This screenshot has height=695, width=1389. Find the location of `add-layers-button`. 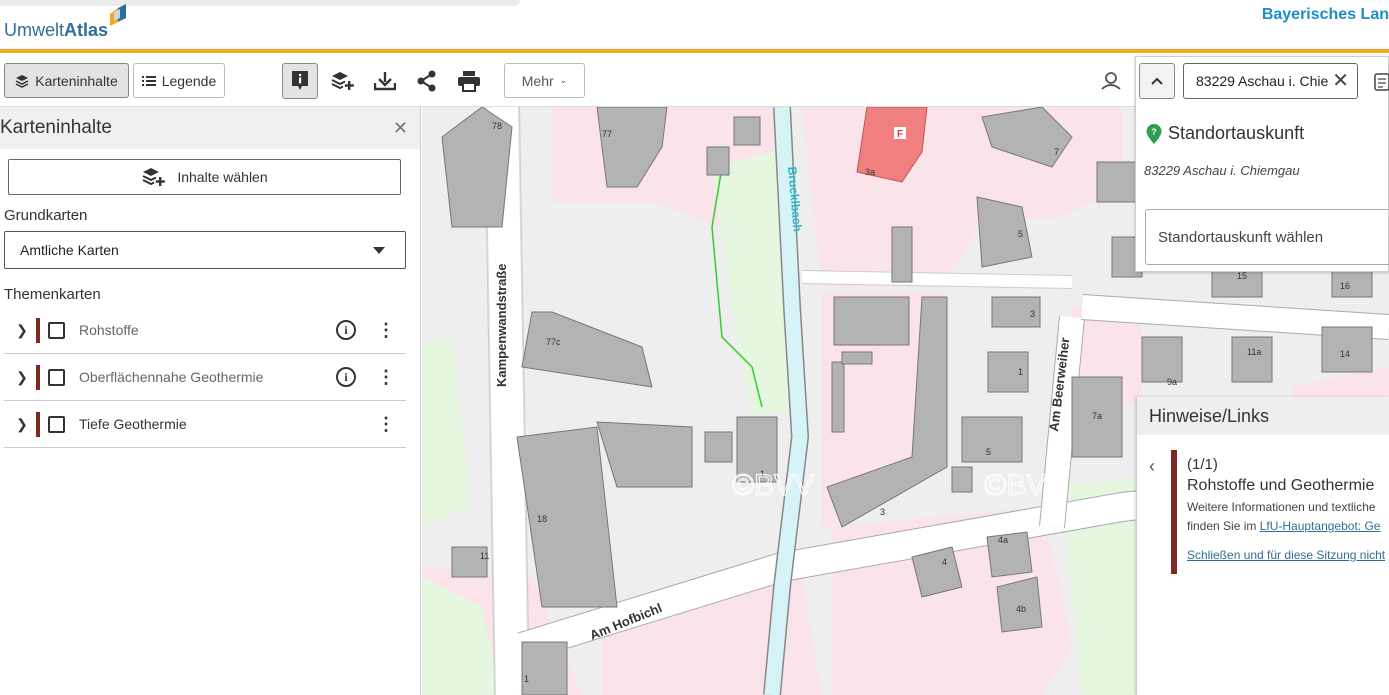

add-layers-button is located at coordinates (343, 81).